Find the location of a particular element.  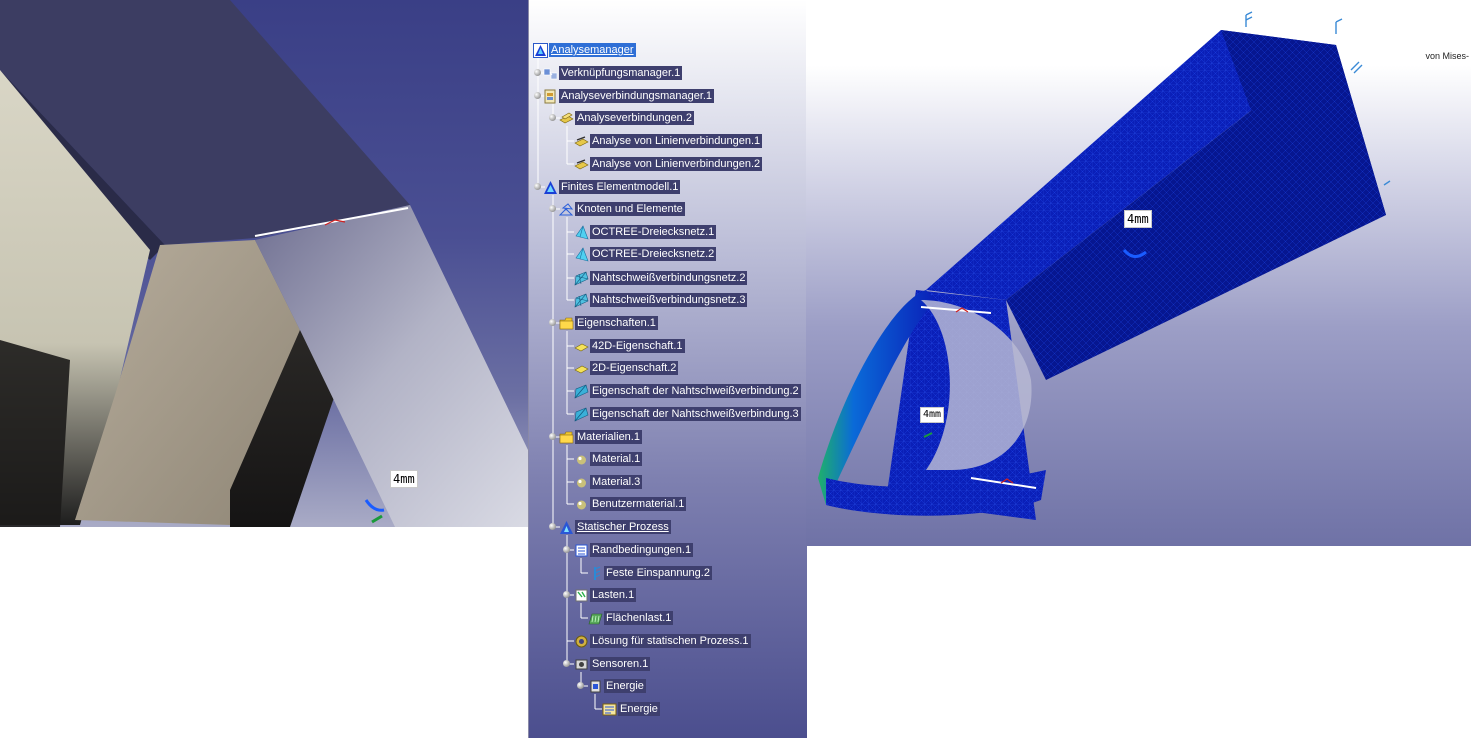

tree-item: Material.1 is located at coordinates (608, 459).